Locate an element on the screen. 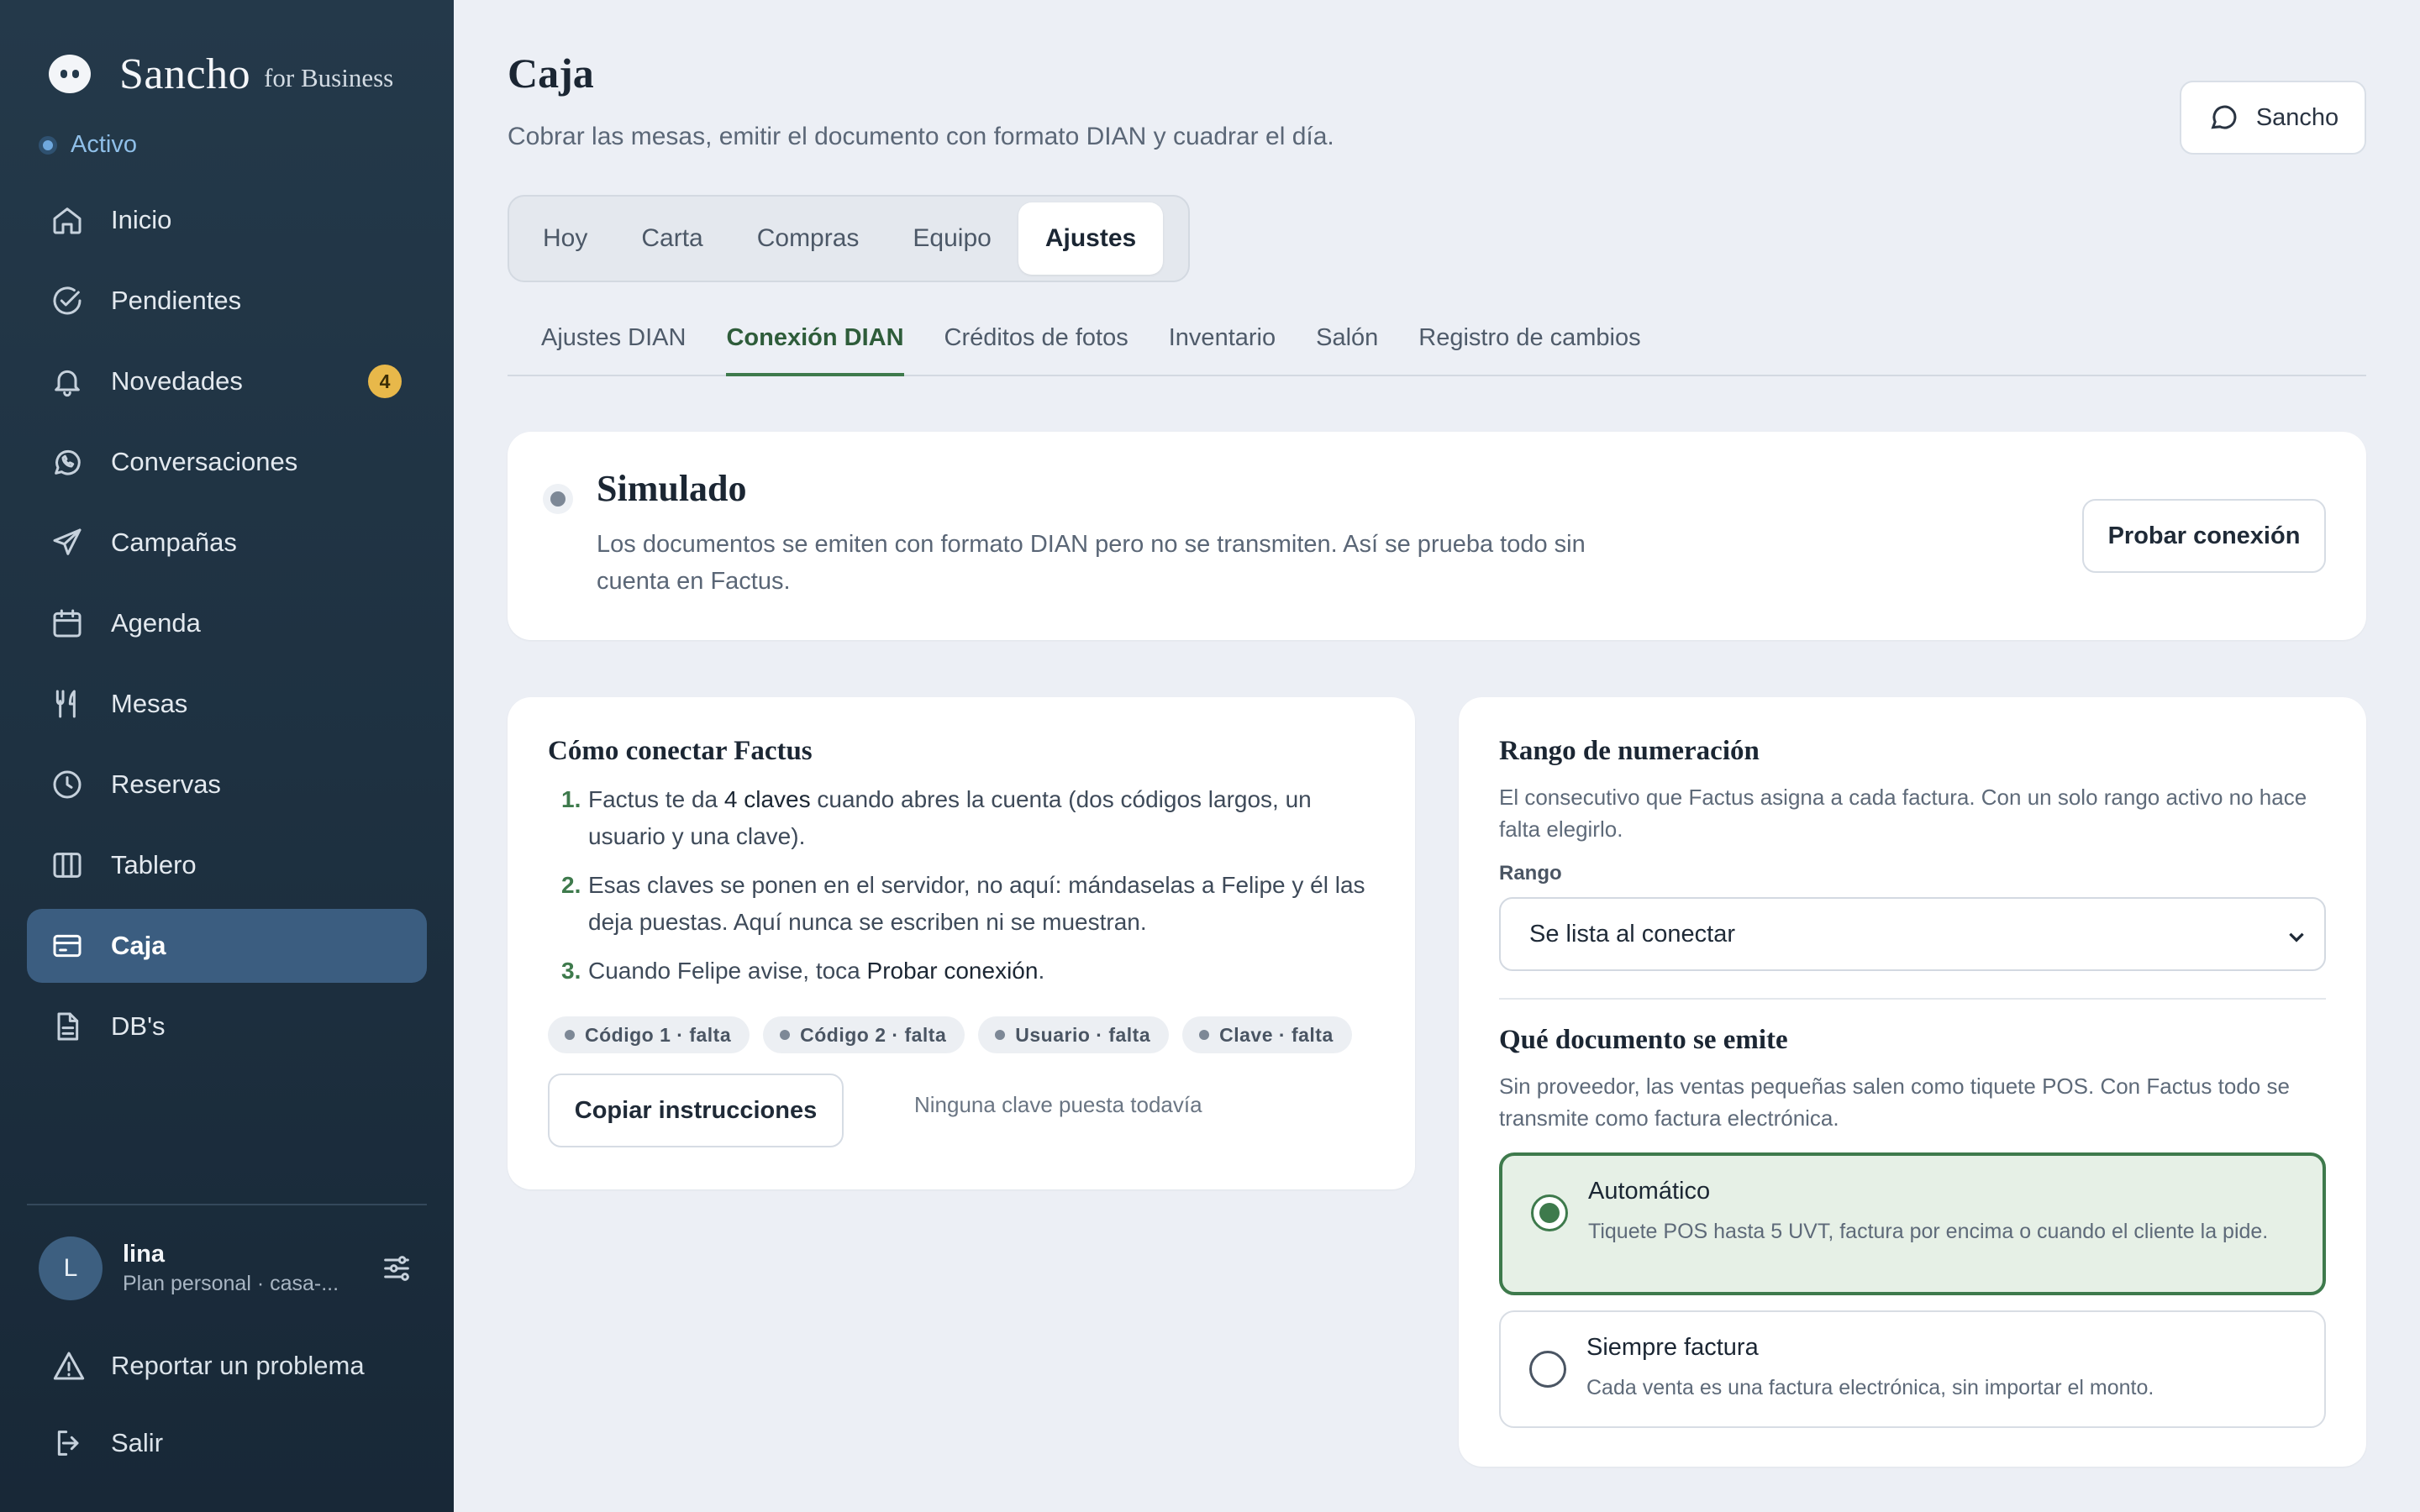  whatsapp-icon is located at coordinates (67, 462).